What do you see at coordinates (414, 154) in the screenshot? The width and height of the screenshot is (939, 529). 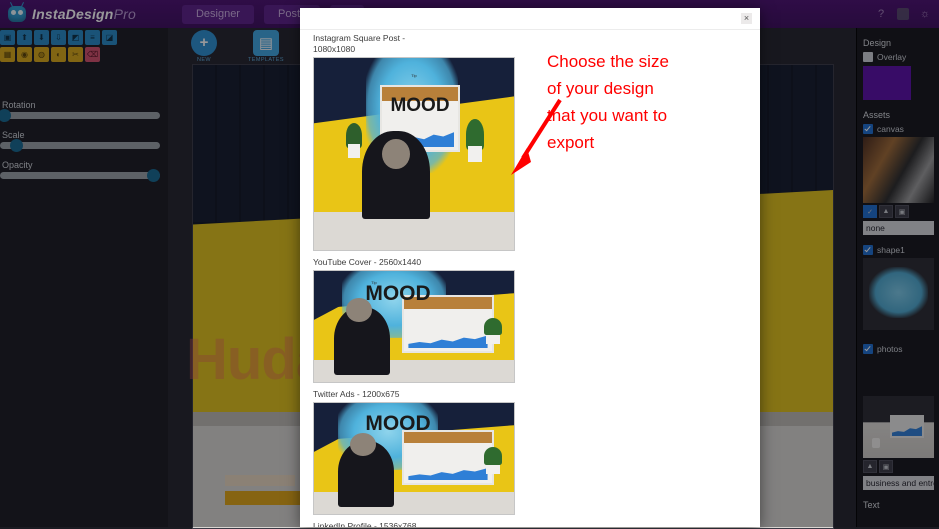 I see `instagram-square-thumb: Tip MOOD` at bounding box center [414, 154].